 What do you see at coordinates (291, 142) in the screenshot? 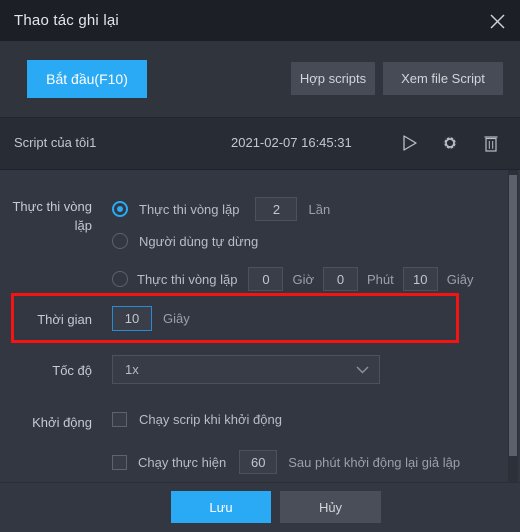
I see `script-datetime: 2021-02-07 16:45:31` at bounding box center [291, 142].